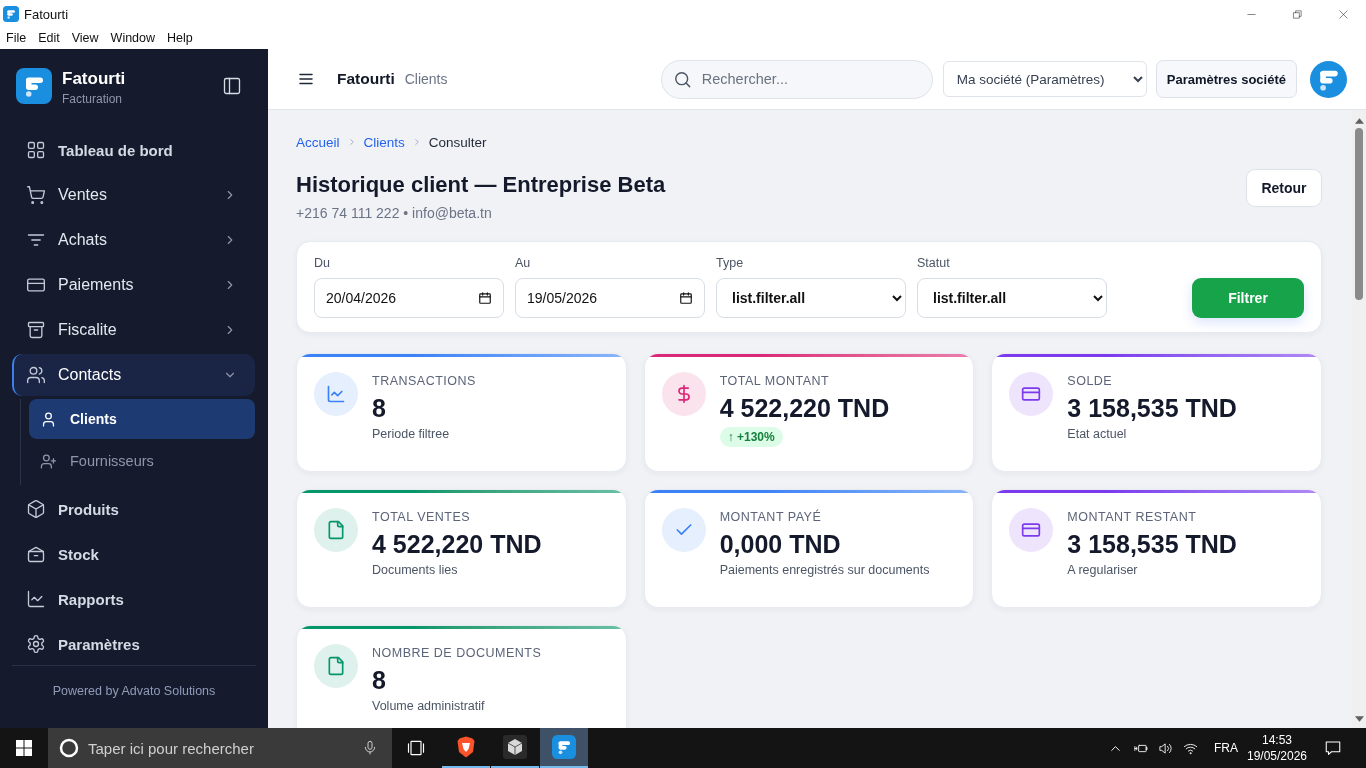 This screenshot has height=768, width=1366. Describe the element at coordinates (16, 38) in the screenshot. I see `menu-item: File` at that location.